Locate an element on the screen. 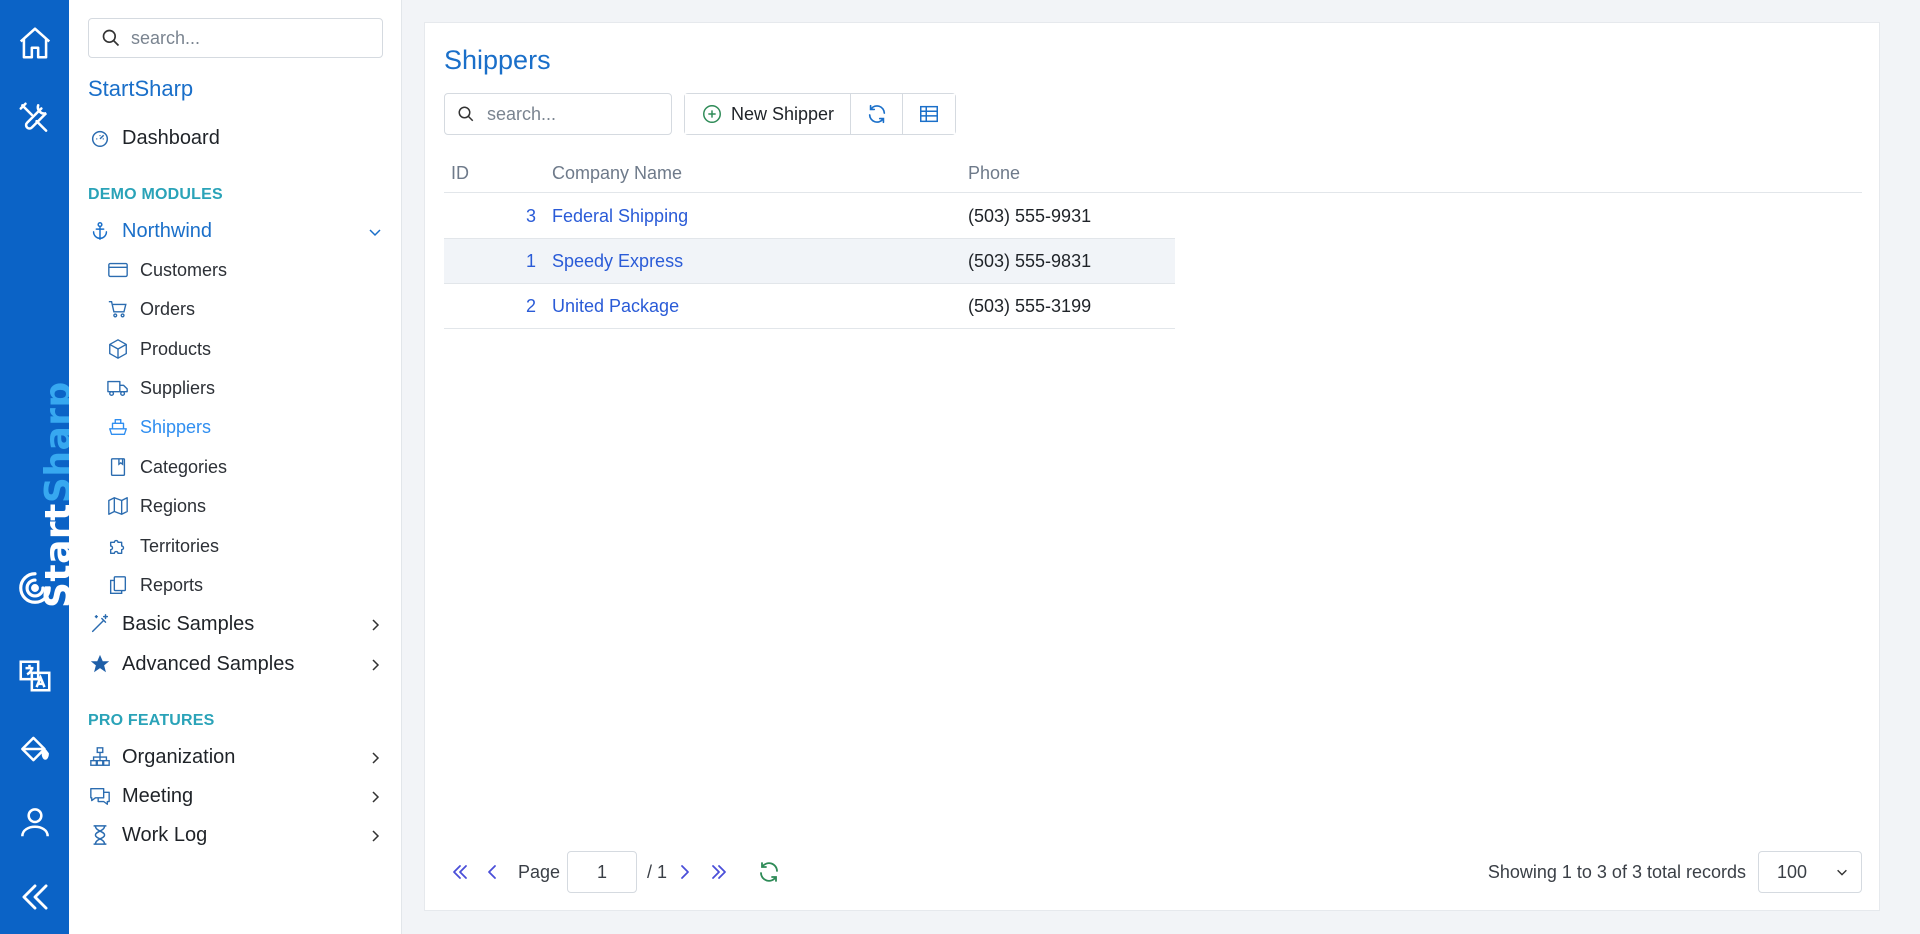  sidebar-item-orders: Orders is located at coordinates (150, 309).